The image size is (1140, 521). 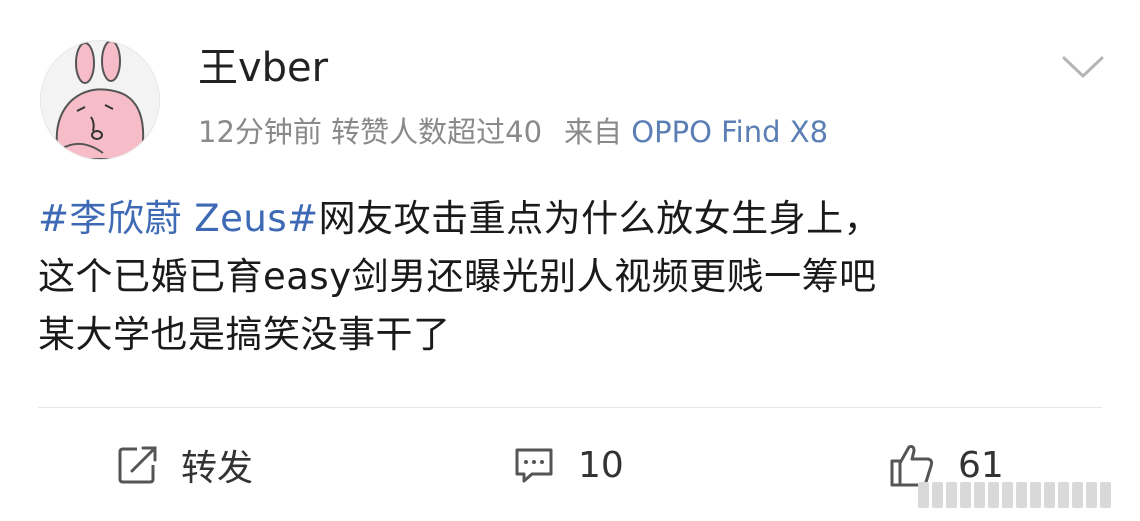 I want to click on comment-icon, so click(x=534, y=465).